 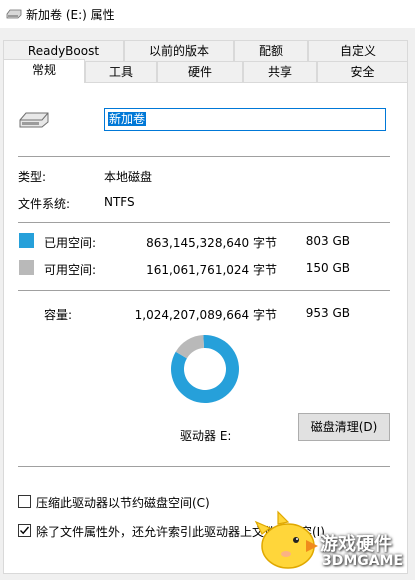 I want to click on compress-checkbox, so click(x=24, y=501).